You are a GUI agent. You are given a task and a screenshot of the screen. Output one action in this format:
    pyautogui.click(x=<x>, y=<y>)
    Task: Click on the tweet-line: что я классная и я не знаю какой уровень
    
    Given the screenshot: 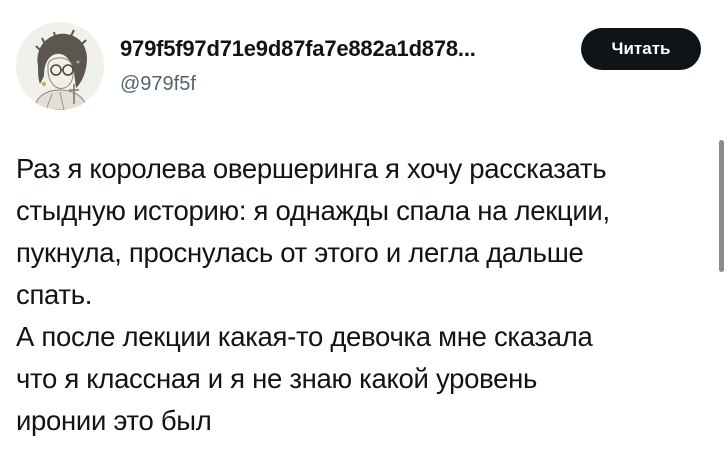 What is the action you would take?
    pyautogui.click(x=276, y=378)
    